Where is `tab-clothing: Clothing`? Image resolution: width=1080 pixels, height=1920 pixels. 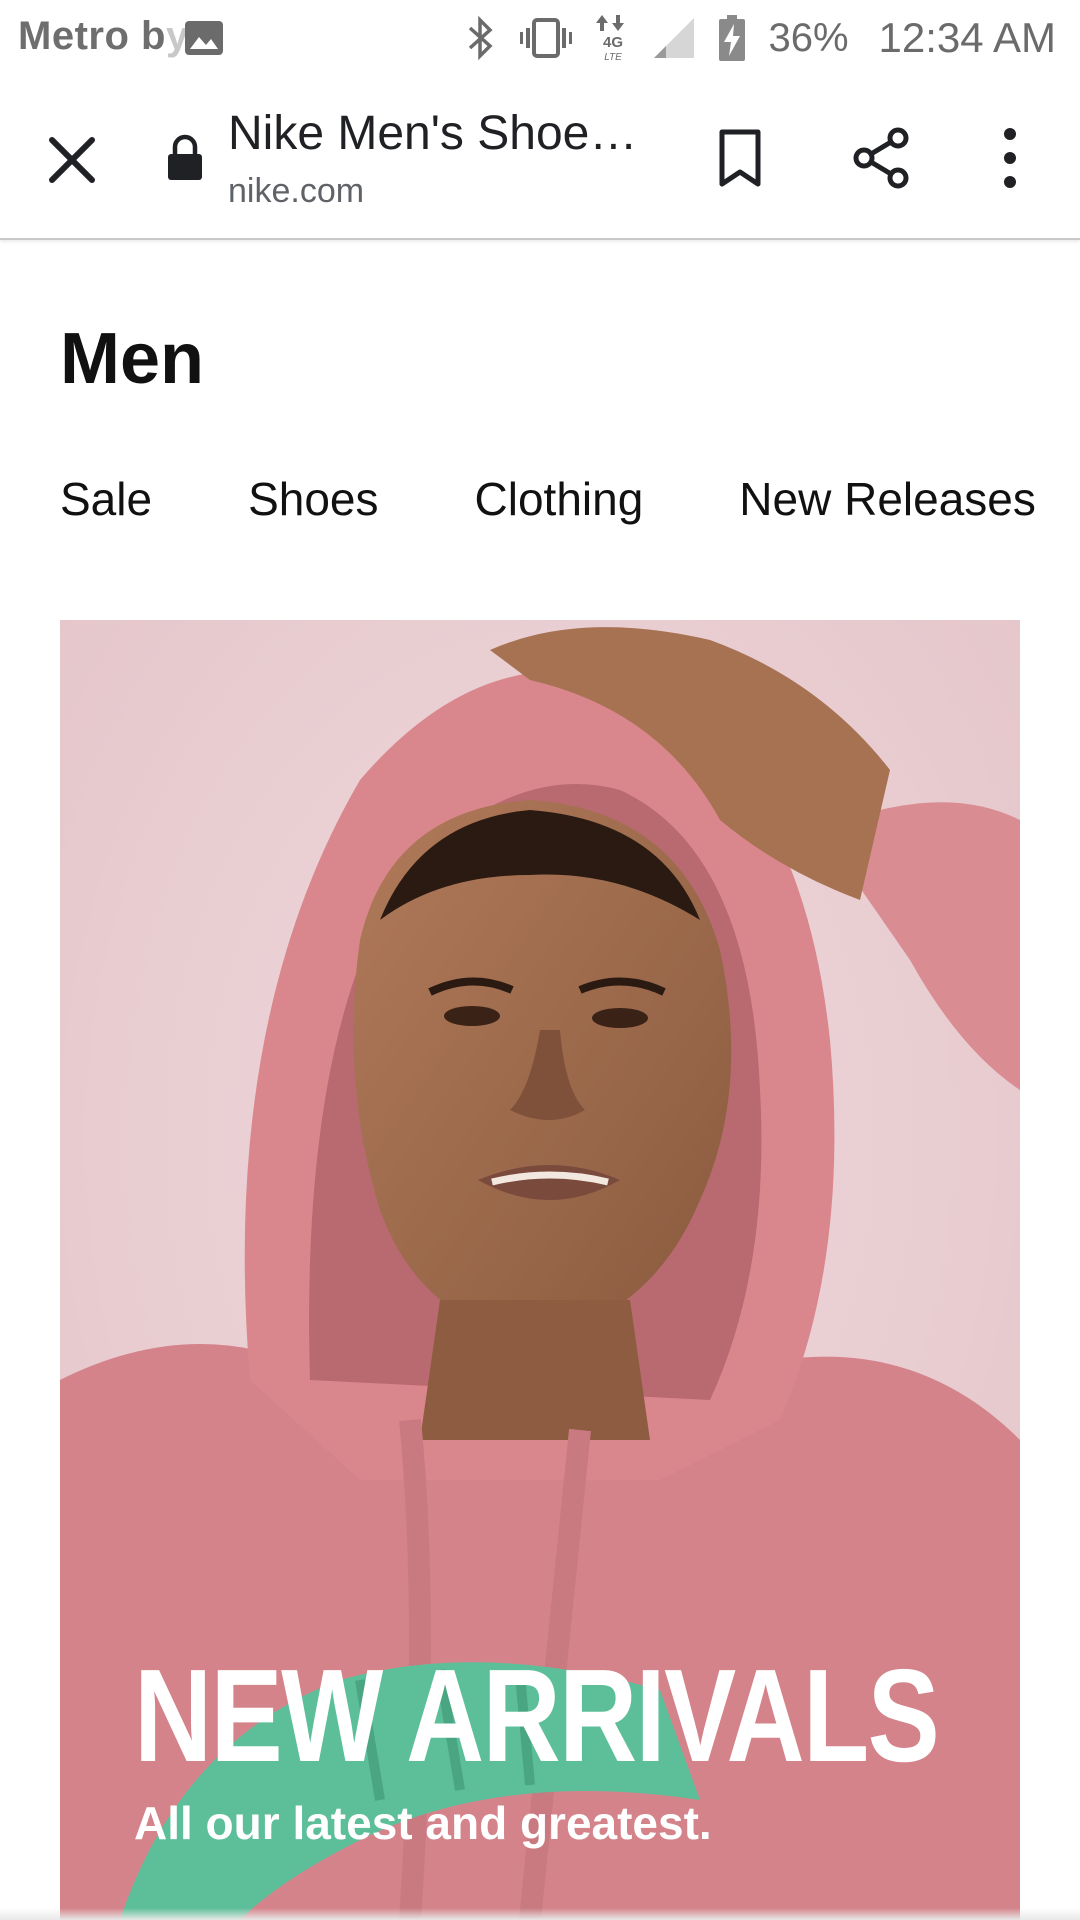 tab-clothing: Clothing is located at coordinates (559, 499).